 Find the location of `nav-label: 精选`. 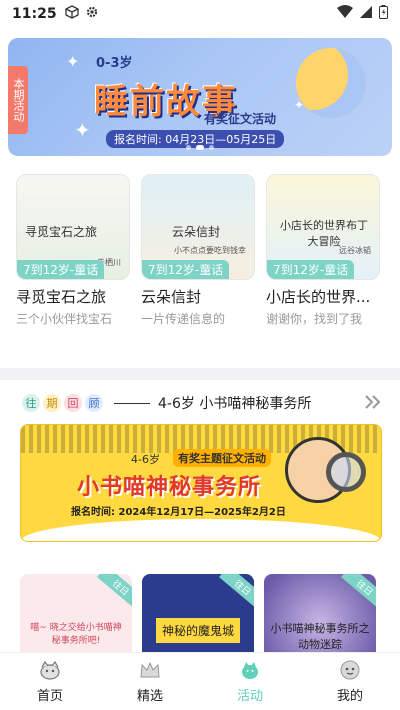

nav-label: 精选 is located at coordinates (149, 696).